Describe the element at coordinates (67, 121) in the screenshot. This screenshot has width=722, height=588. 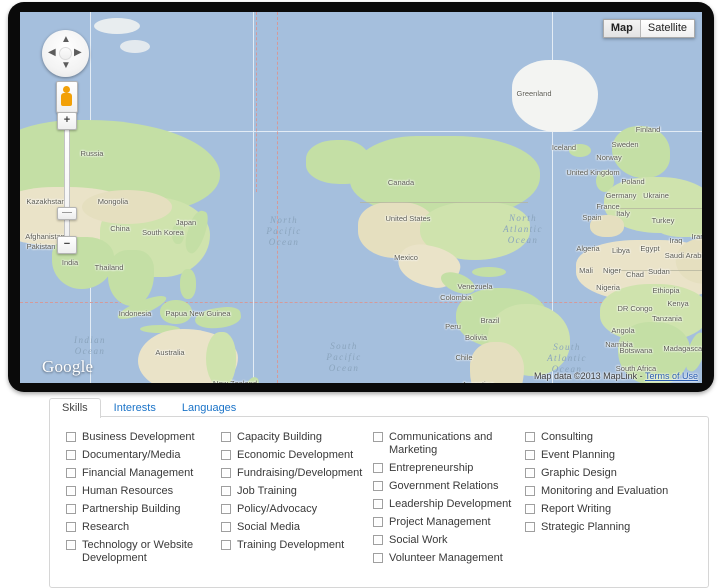
I see `zoom-in-button: +` at that location.